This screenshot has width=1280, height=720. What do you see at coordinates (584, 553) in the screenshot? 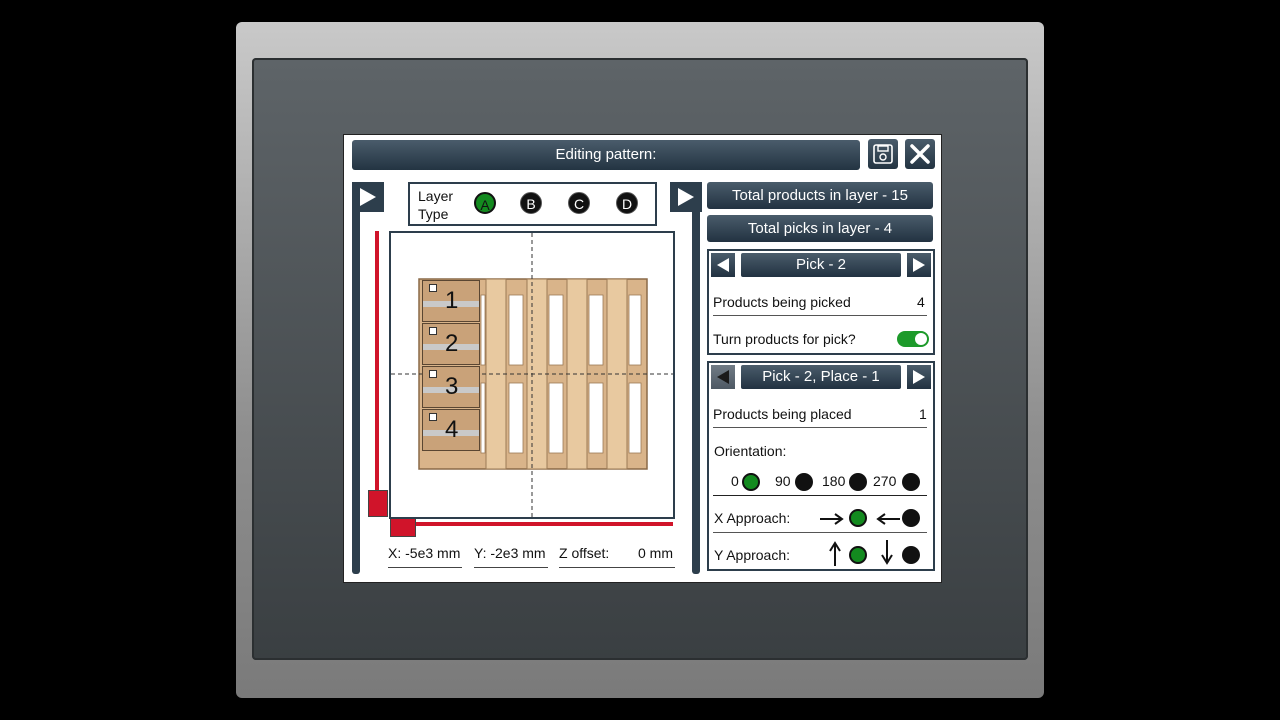
I see `z-offset-label: Z offset:` at bounding box center [584, 553].